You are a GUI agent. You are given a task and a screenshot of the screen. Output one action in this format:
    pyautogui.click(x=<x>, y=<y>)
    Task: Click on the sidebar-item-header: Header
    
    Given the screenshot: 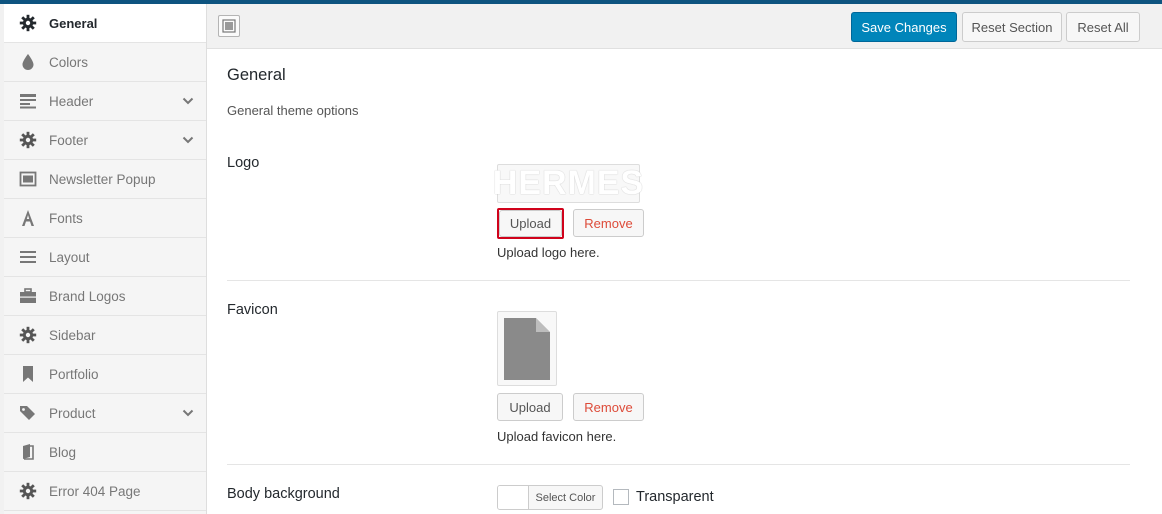 What is the action you would take?
    pyautogui.click(x=105, y=101)
    